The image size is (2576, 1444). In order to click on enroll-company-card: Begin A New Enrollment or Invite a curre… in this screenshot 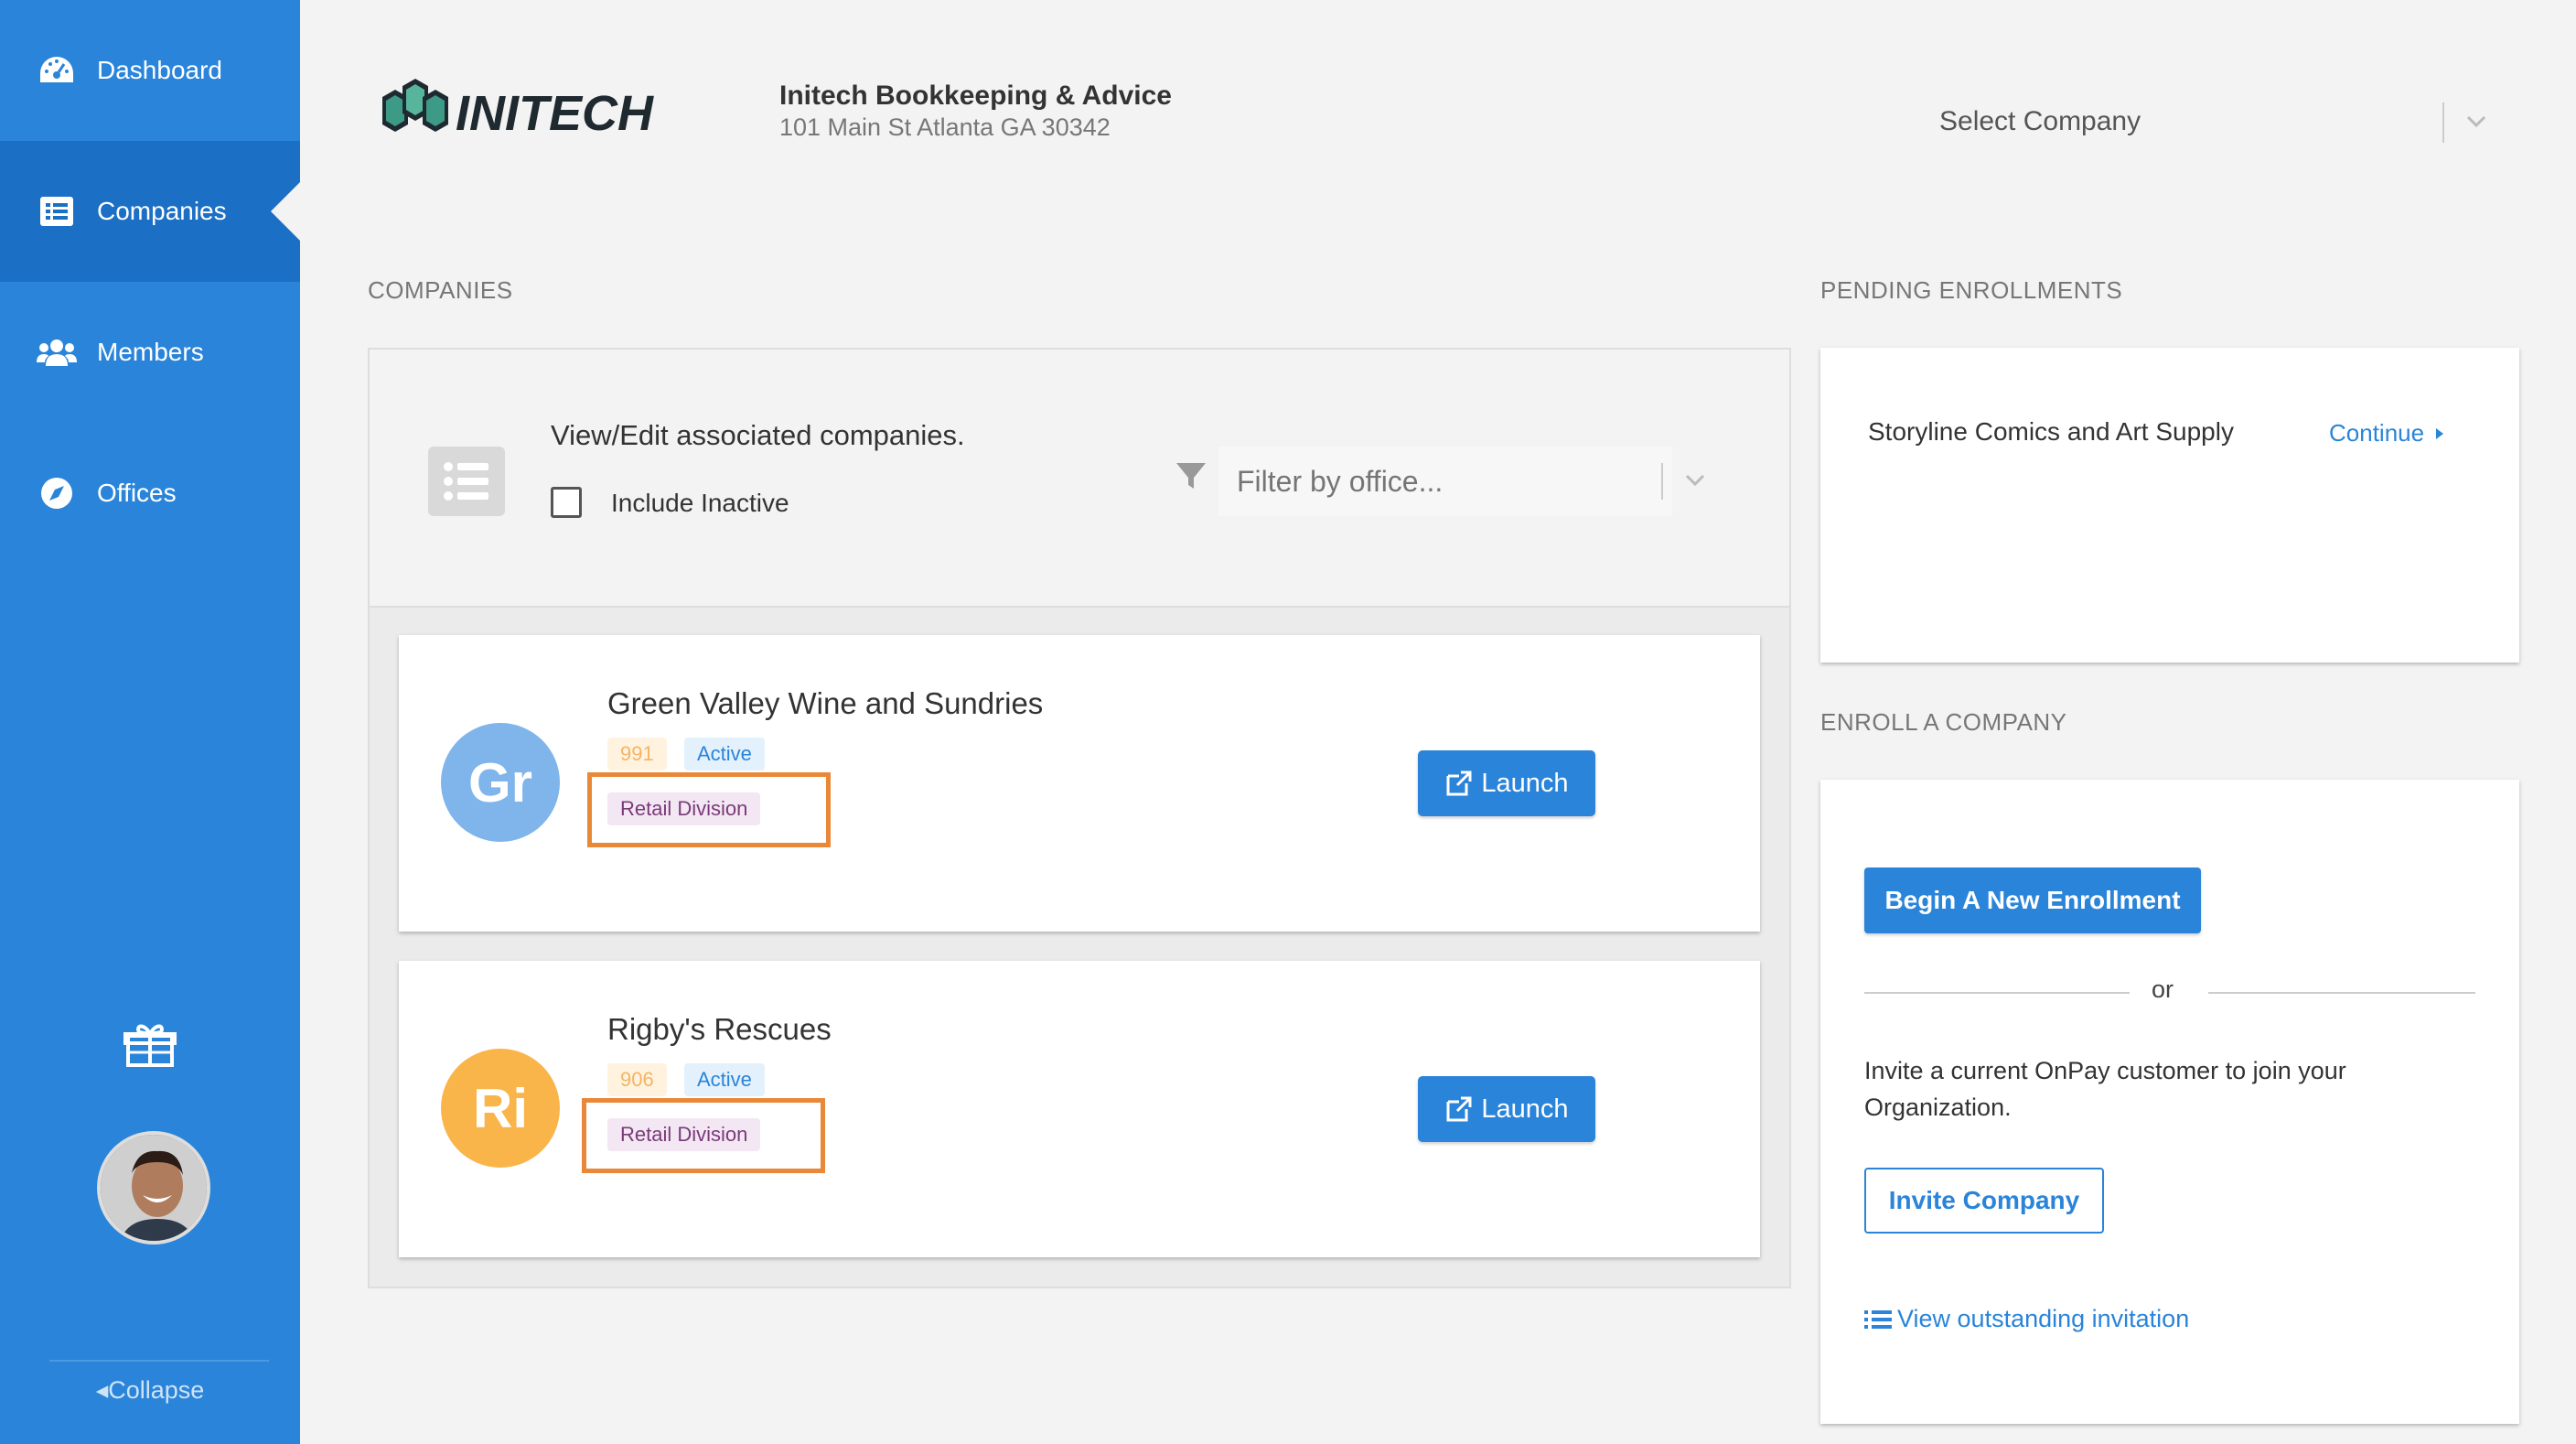, I will do `click(2169, 1102)`.